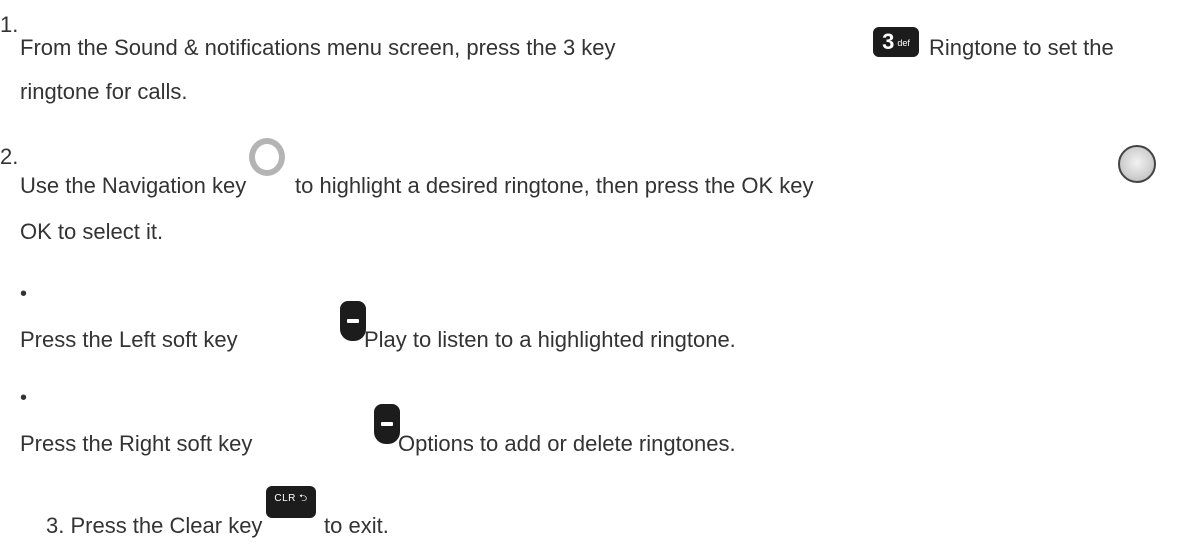 The height and width of the screenshot is (552, 1187). What do you see at coordinates (896, 42) in the screenshot?
I see `key-3-icon: 3 def` at bounding box center [896, 42].